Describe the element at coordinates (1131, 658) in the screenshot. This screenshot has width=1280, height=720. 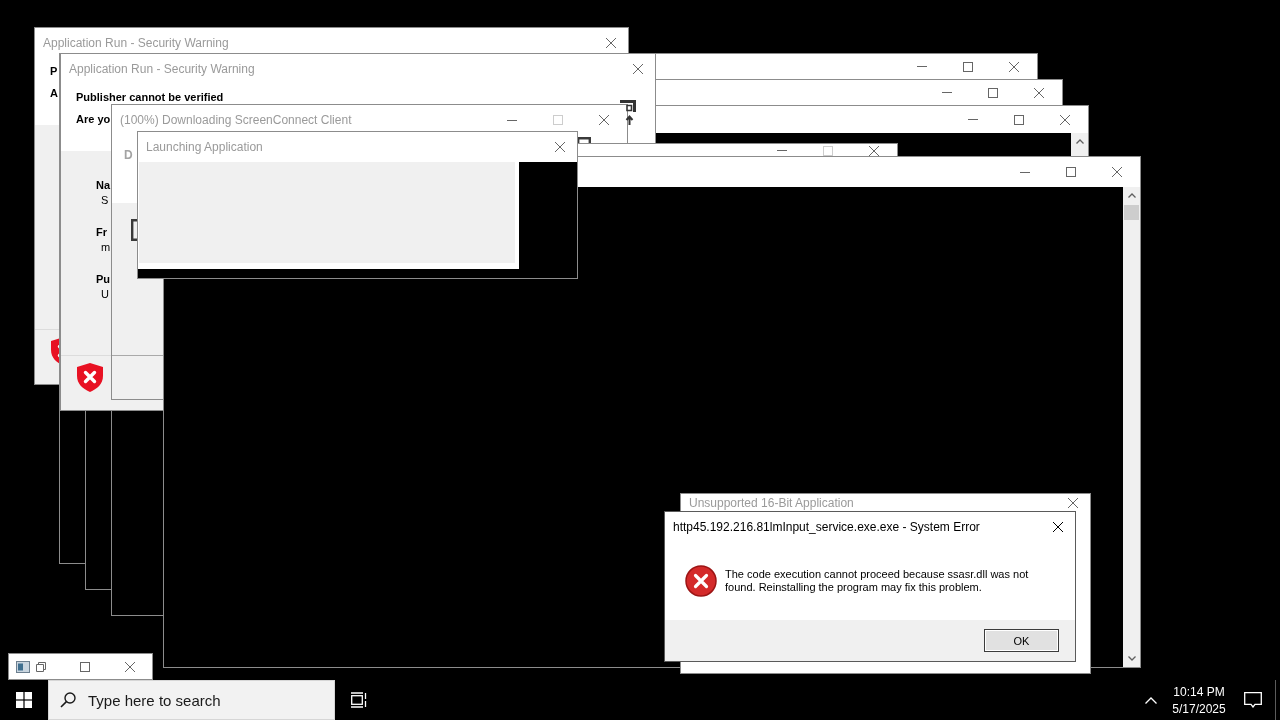
I see `chevron-down-icon` at that location.